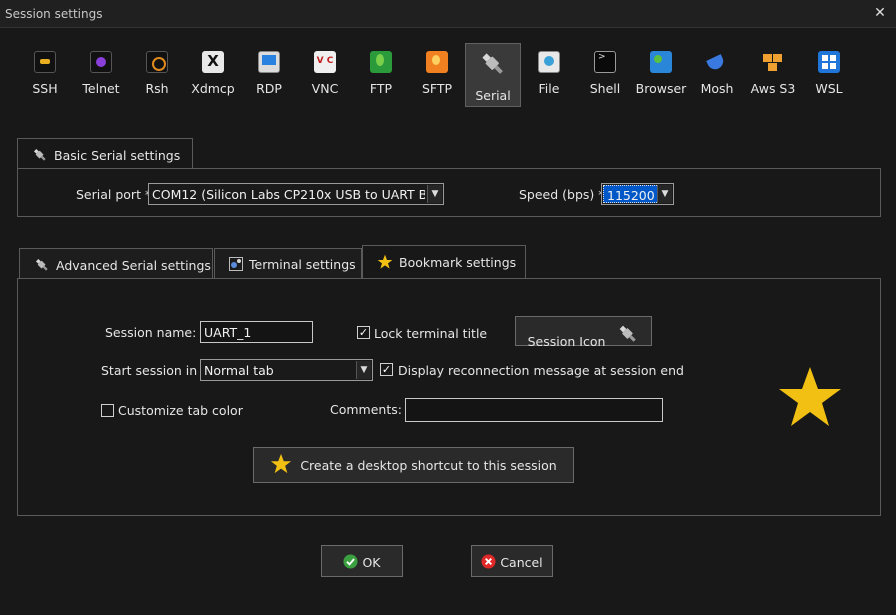  I want to click on cancel-button: Cancel, so click(512, 561).